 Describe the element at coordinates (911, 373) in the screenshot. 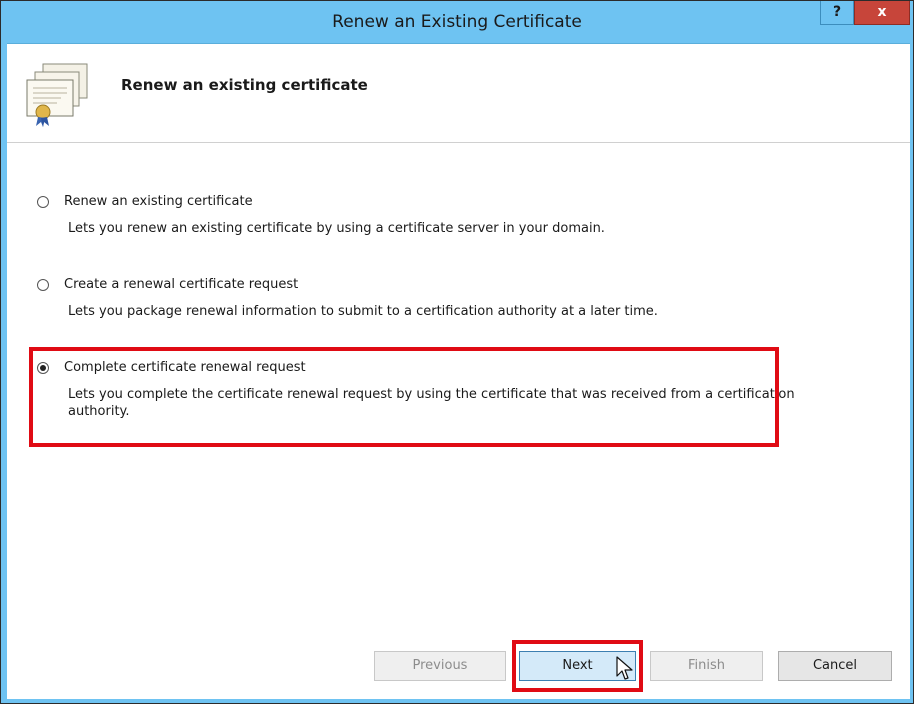

I see `window-frame-right` at that location.